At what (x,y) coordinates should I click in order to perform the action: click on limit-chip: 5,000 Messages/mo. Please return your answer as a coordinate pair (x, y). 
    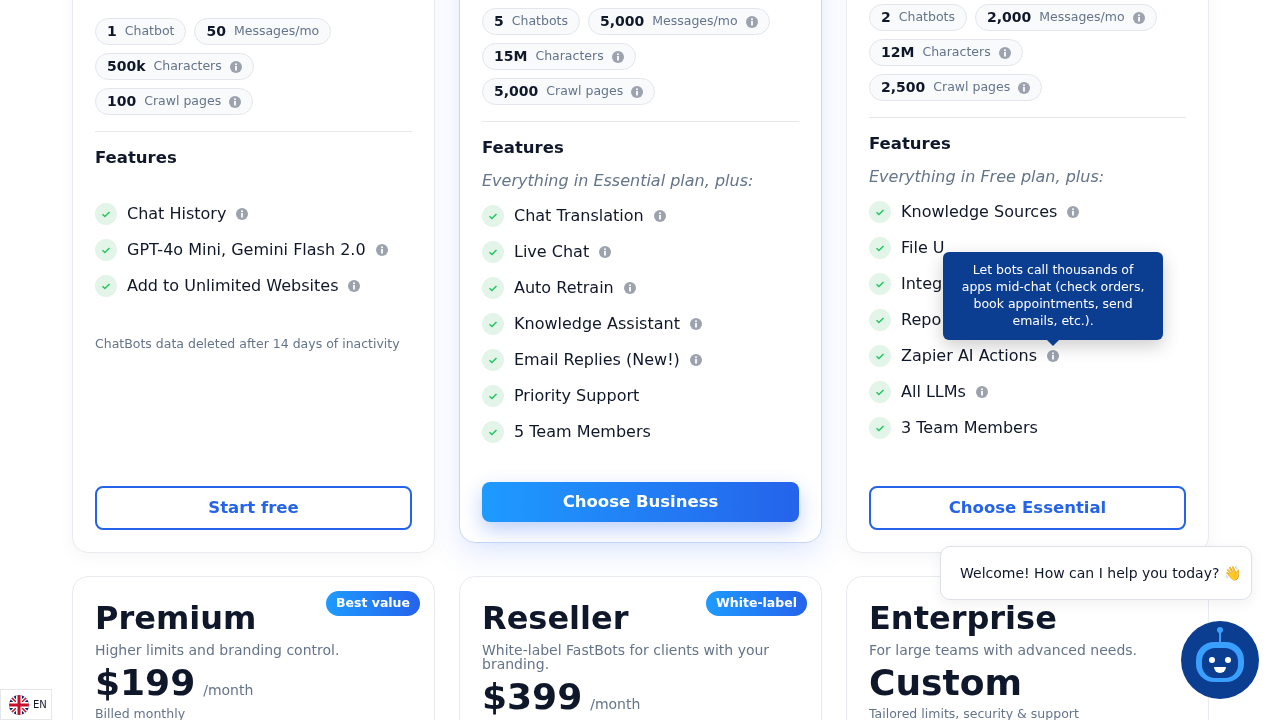
    Looking at the image, I should click on (678, 21).